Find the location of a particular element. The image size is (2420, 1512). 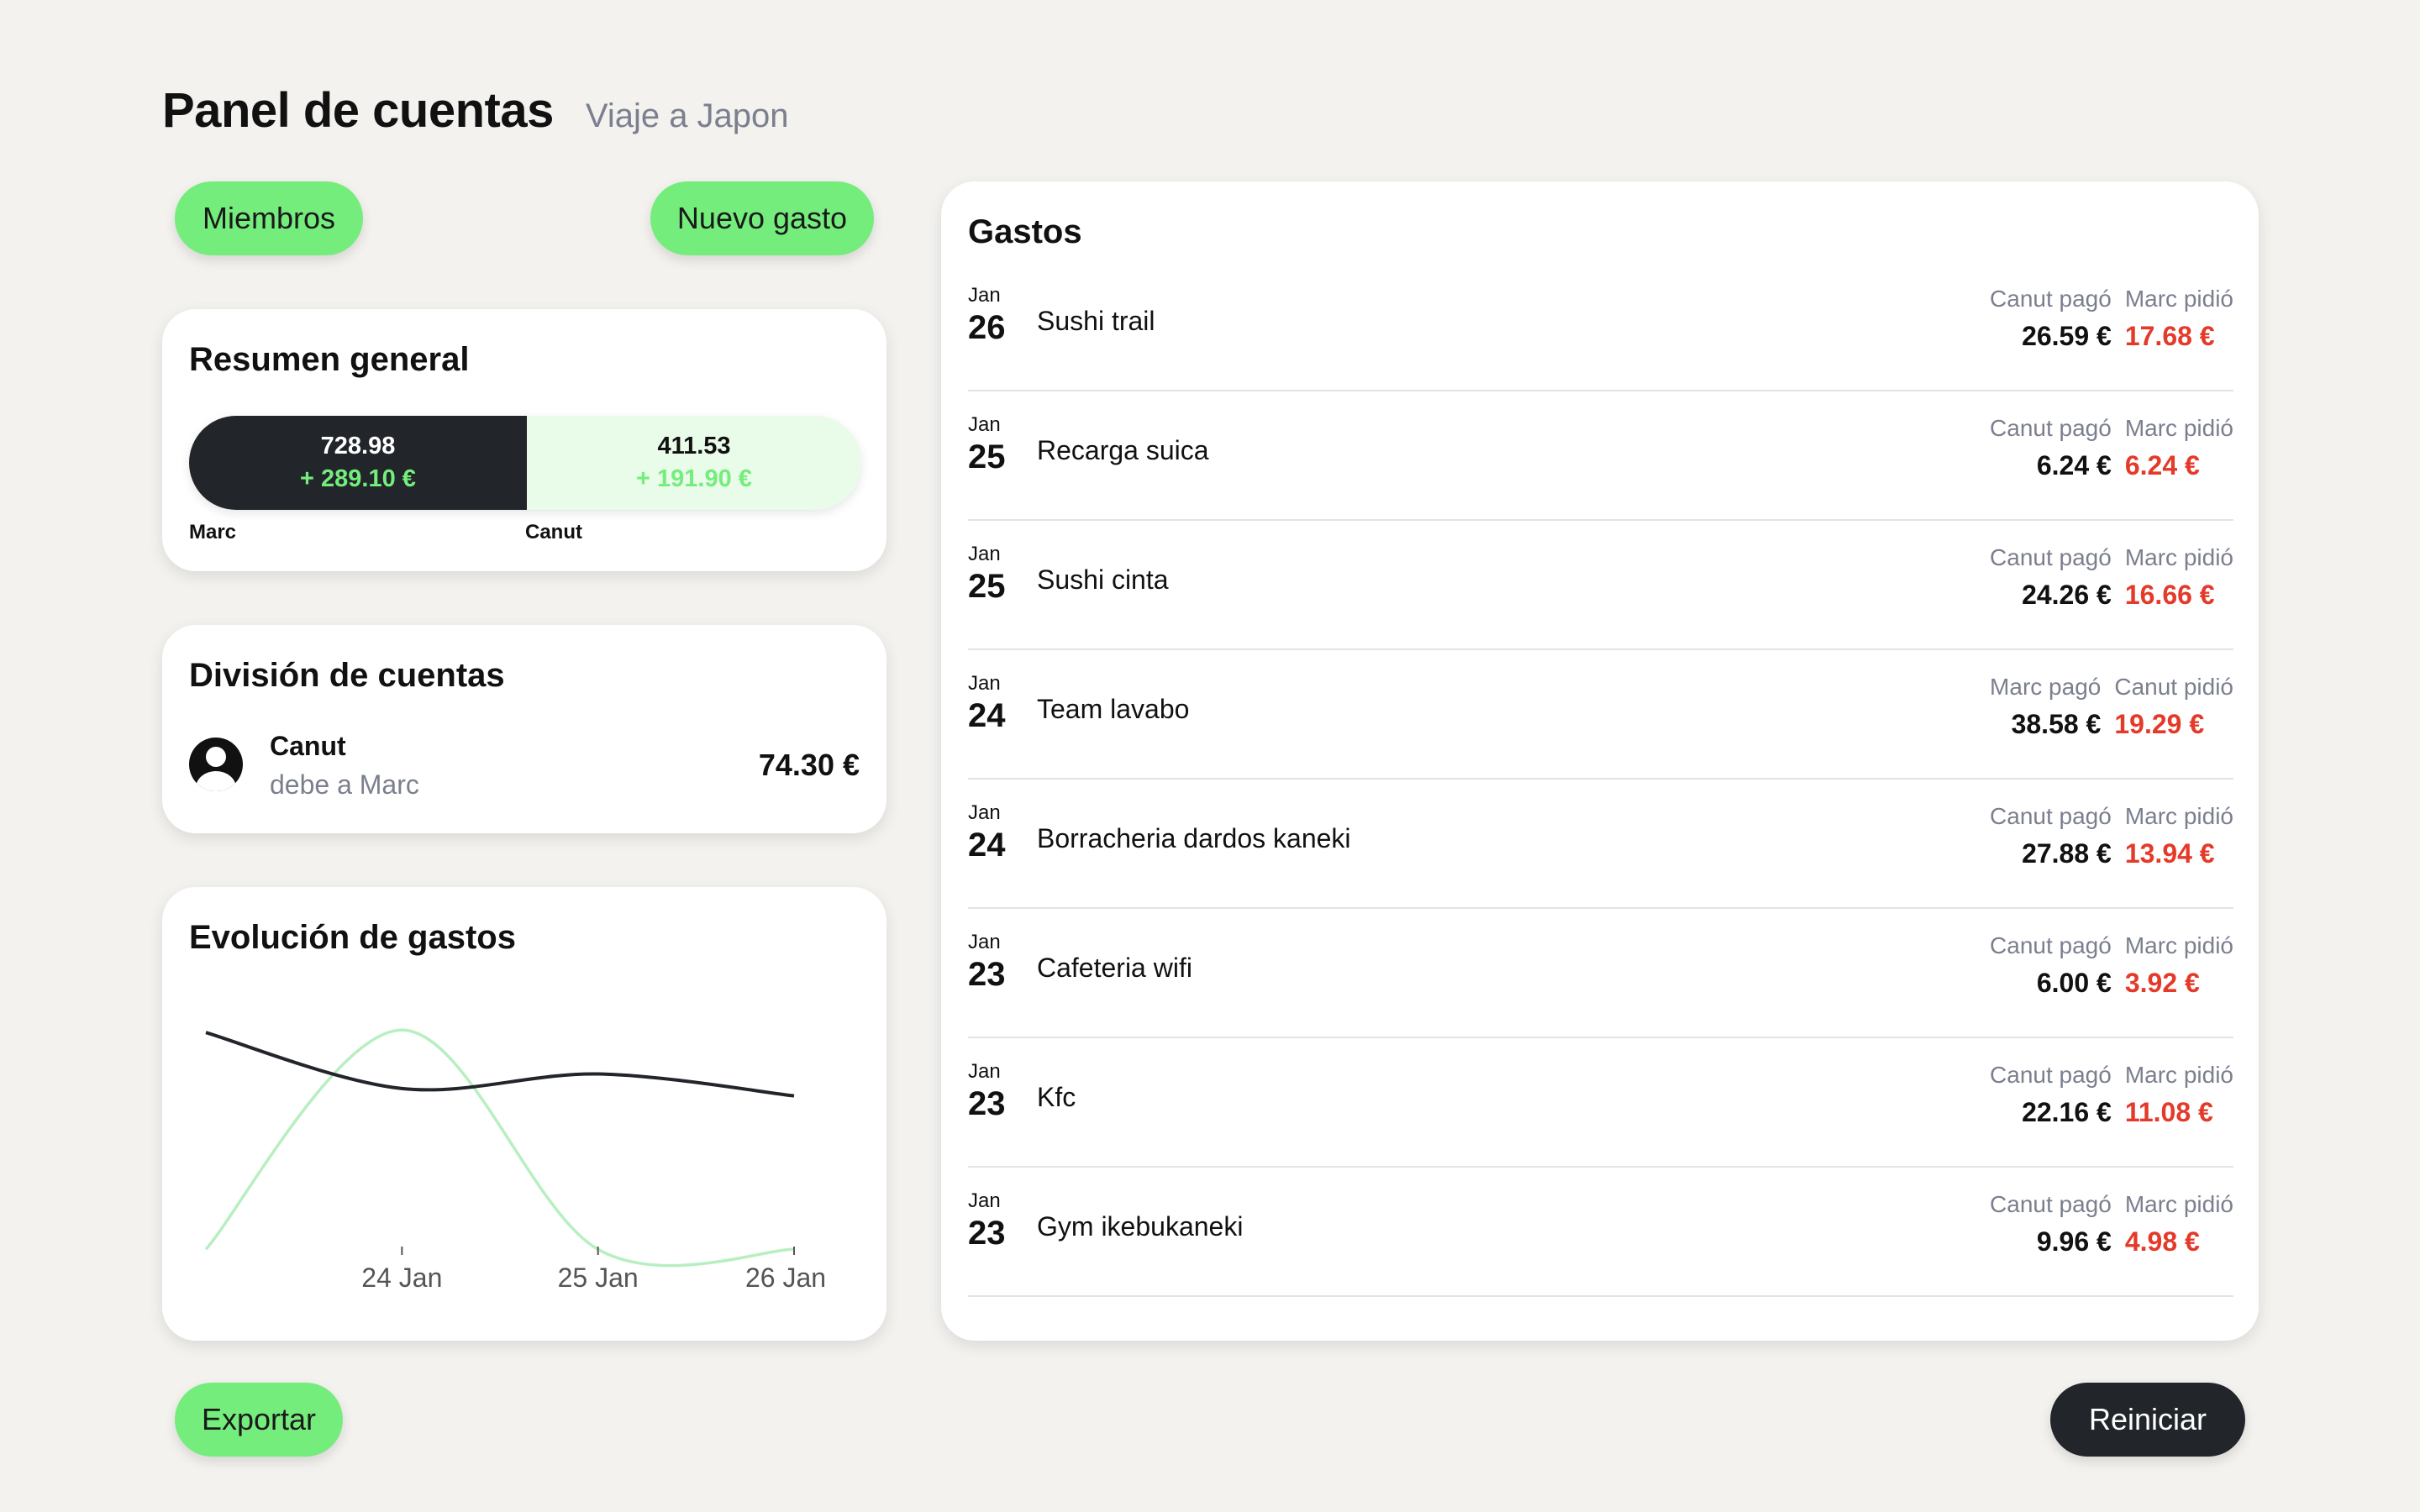

asked-amount: 16.66 € is located at coordinates (2169, 595).